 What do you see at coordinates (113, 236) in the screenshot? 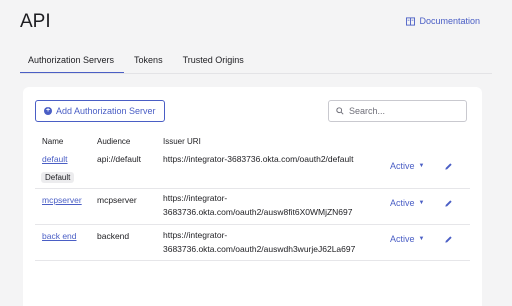
I see `audience-value: backend` at bounding box center [113, 236].